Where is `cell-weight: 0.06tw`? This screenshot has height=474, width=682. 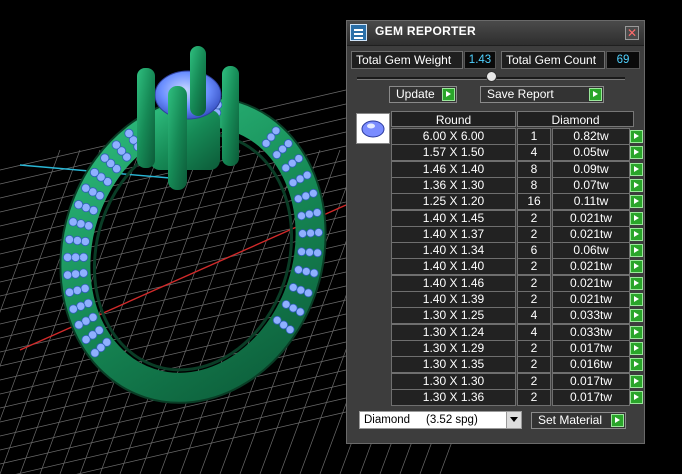 cell-weight: 0.06tw is located at coordinates (591, 251).